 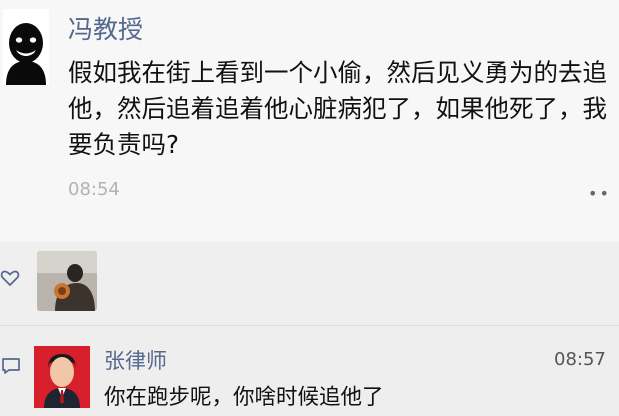 I want to click on id-photo-icon, so click(x=62, y=377).